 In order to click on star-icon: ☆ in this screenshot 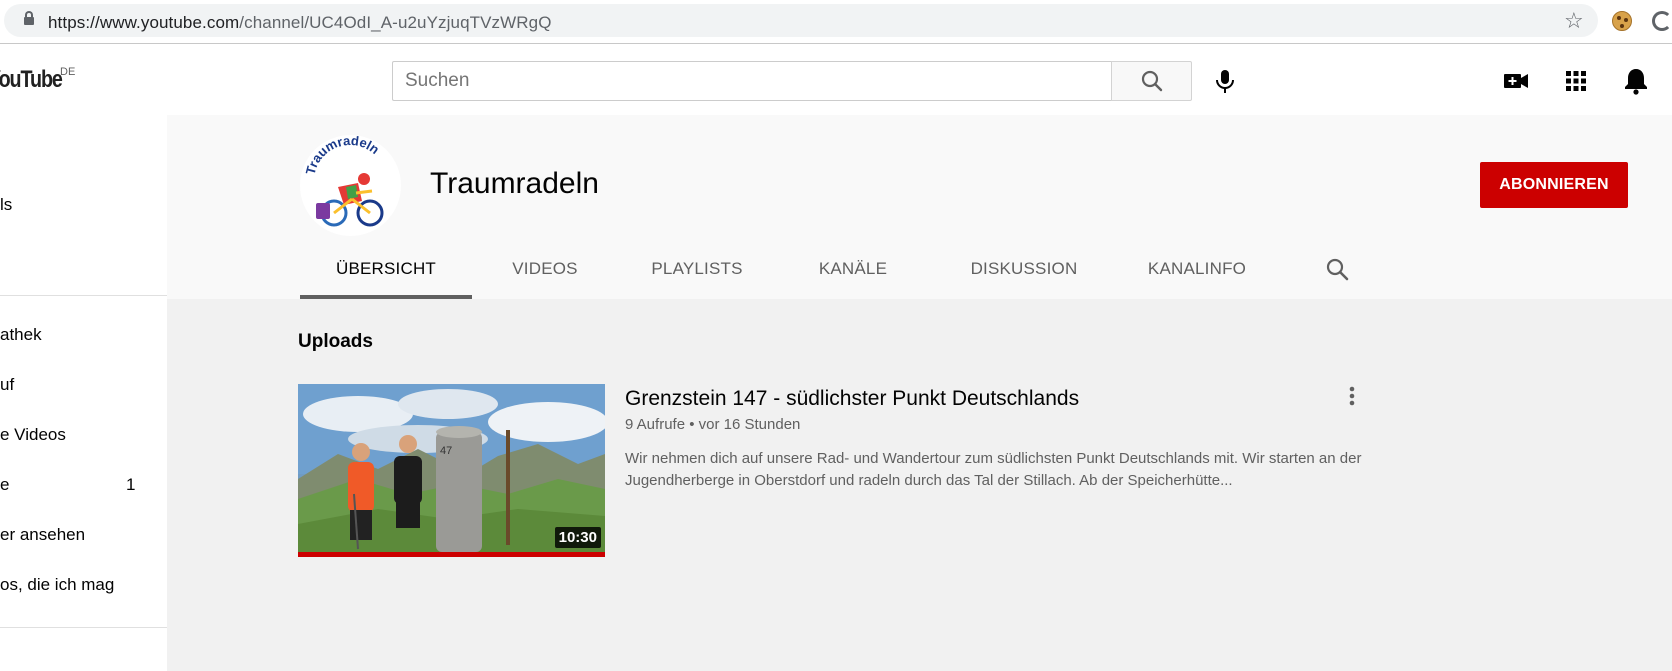, I will do `click(1574, 21)`.